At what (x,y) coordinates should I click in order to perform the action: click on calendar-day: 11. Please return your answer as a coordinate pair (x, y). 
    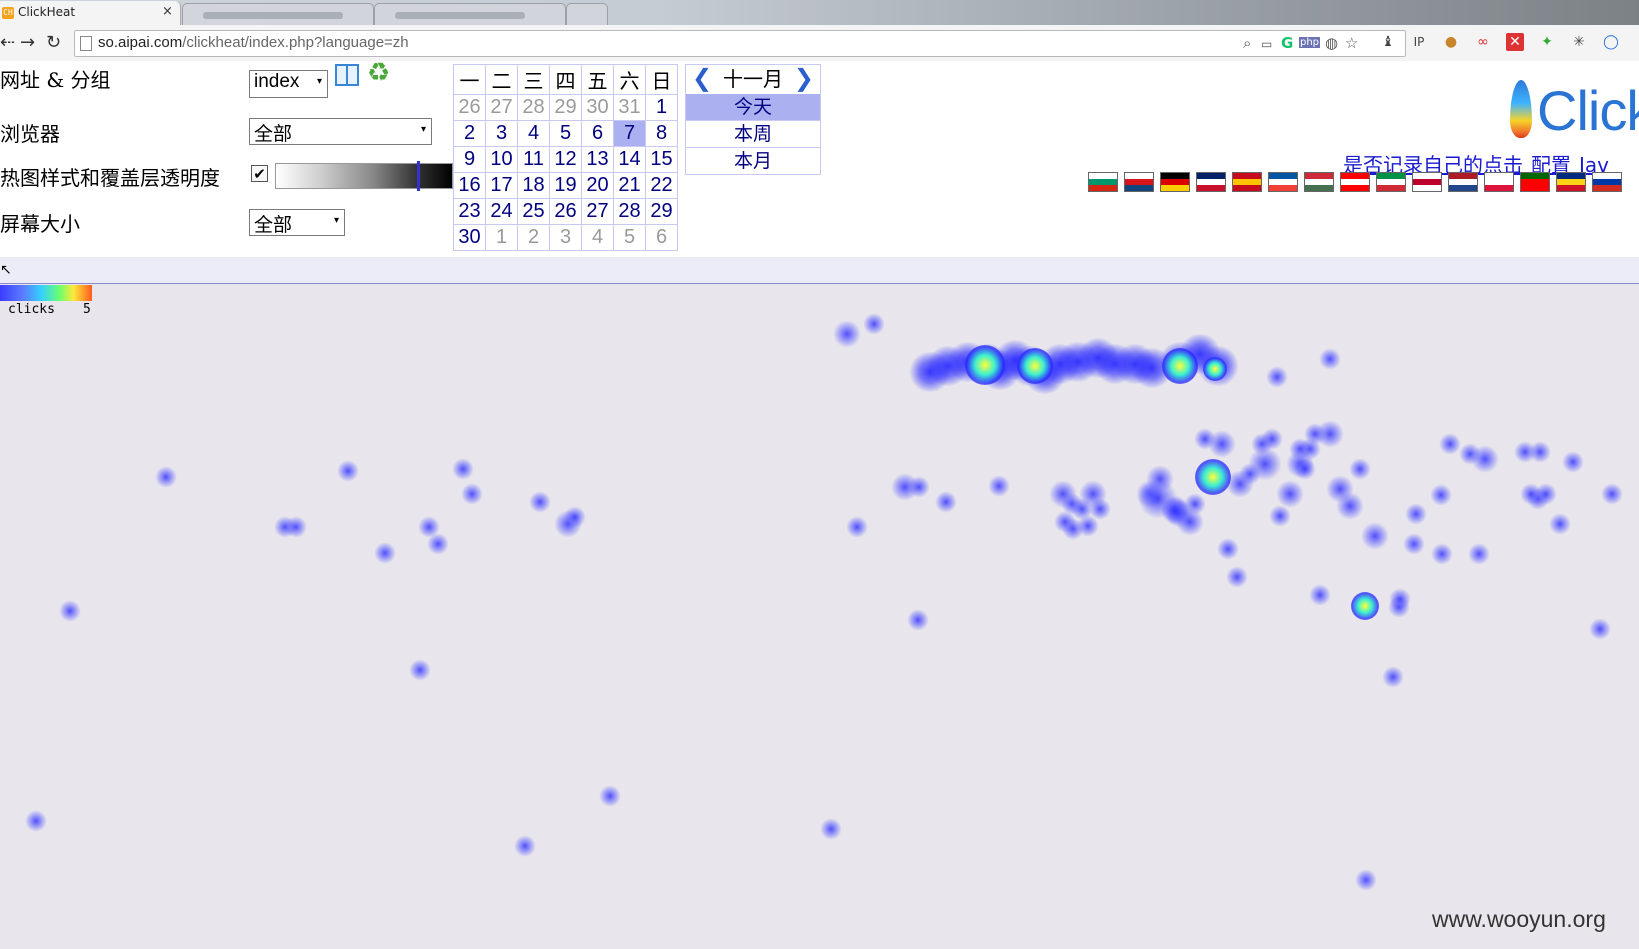
    Looking at the image, I should click on (533, 159).